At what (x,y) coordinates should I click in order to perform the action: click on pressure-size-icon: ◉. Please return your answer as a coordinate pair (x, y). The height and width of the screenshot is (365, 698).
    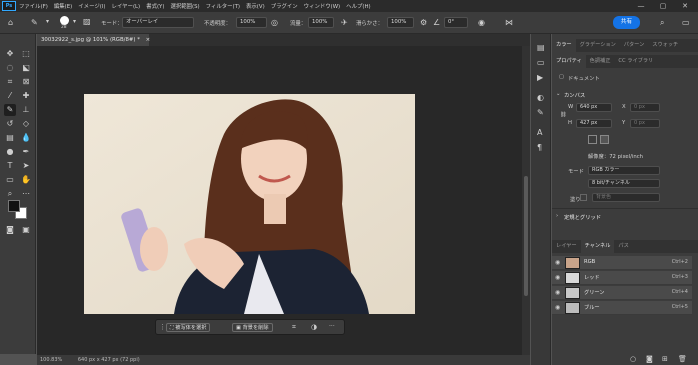
    Looking at the image, I should click on (481, 23).